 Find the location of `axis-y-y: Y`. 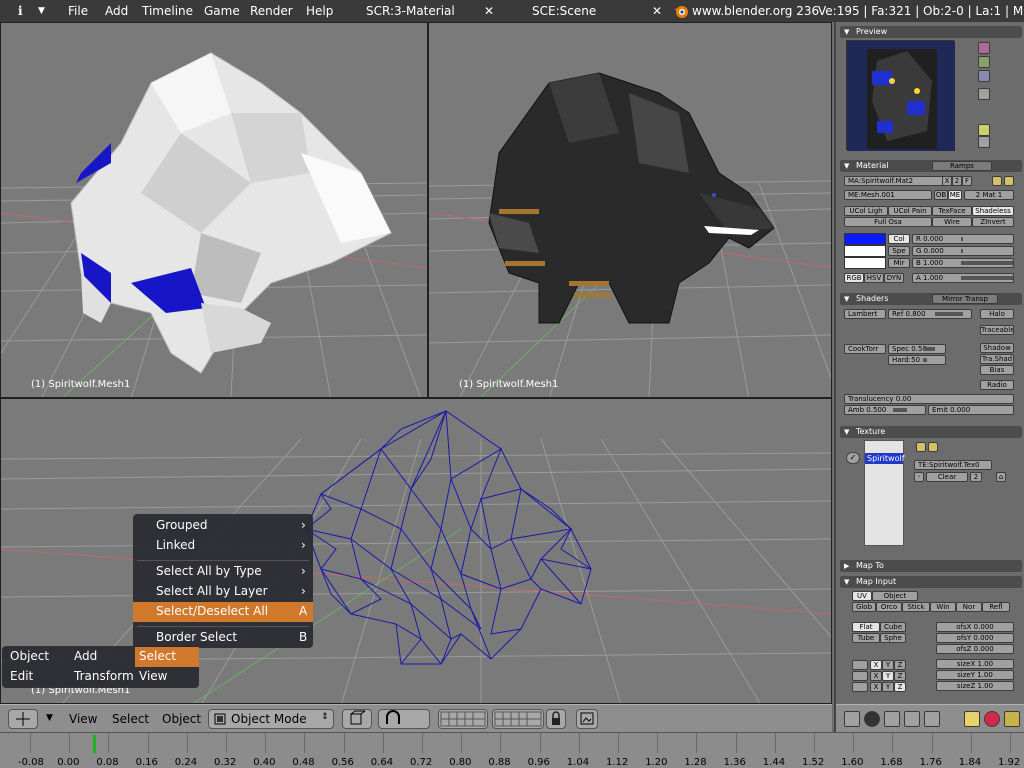

axis-y-y: Y is located at coordinates (888, 676).